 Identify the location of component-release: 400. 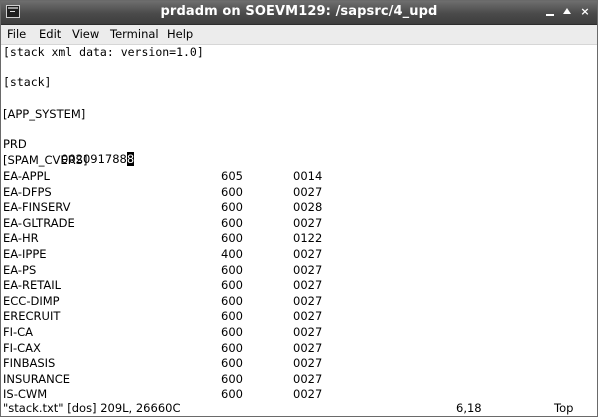
(232, 254).